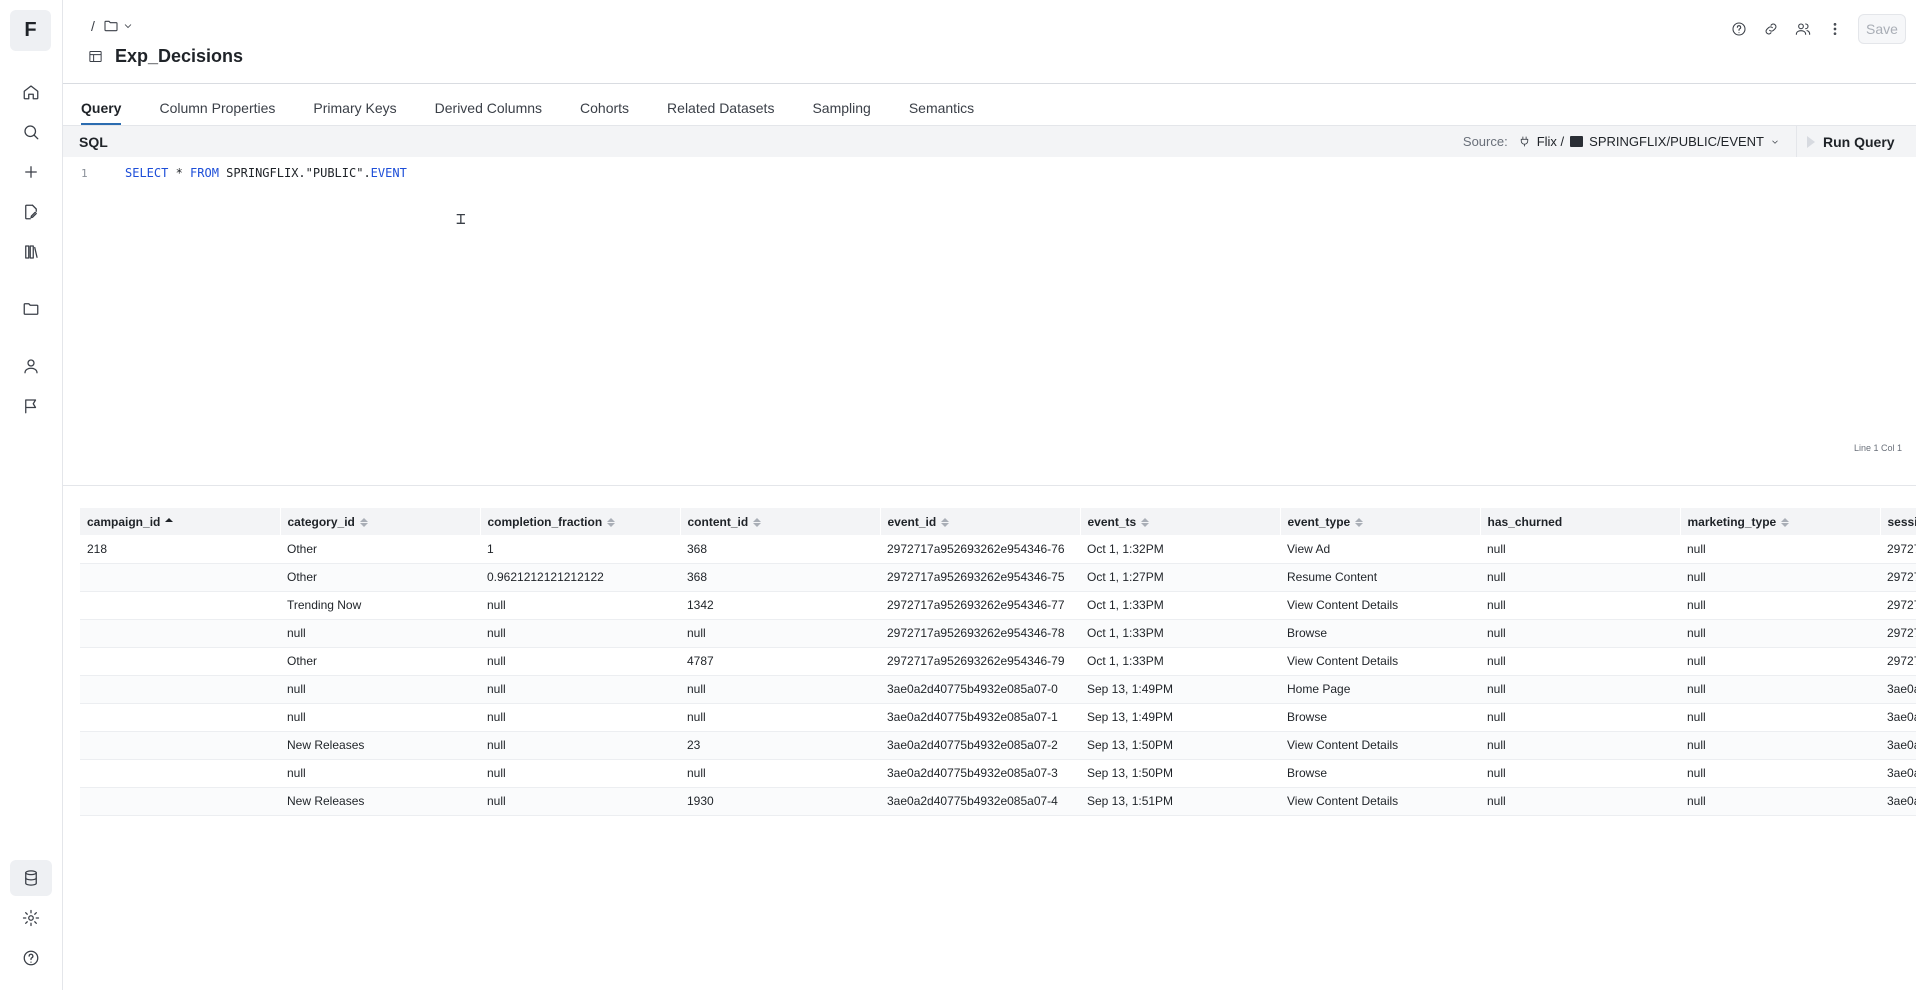 This screenshot has height=990, width=1916. Describe the element at coordinates (1739, 29) in the screenshot. I see `help-circle-icon` at that location.